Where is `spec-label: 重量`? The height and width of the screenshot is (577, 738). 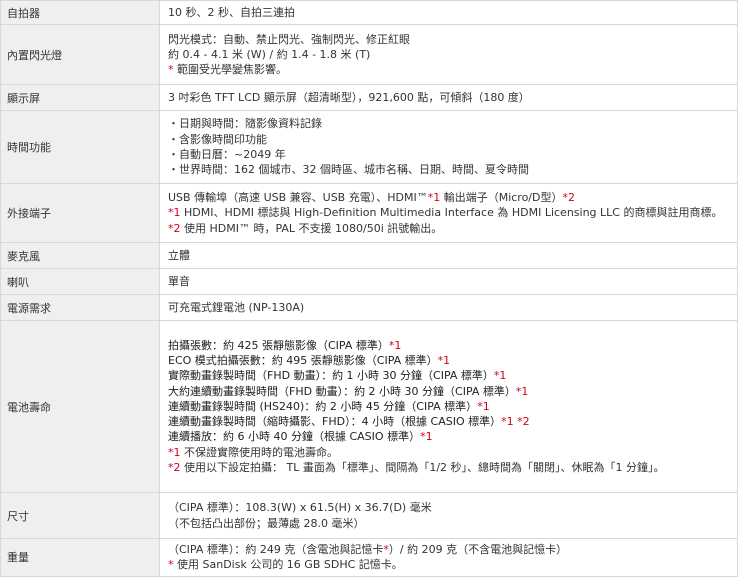
spec-label: 重量 is located at coordinates (80, 557).